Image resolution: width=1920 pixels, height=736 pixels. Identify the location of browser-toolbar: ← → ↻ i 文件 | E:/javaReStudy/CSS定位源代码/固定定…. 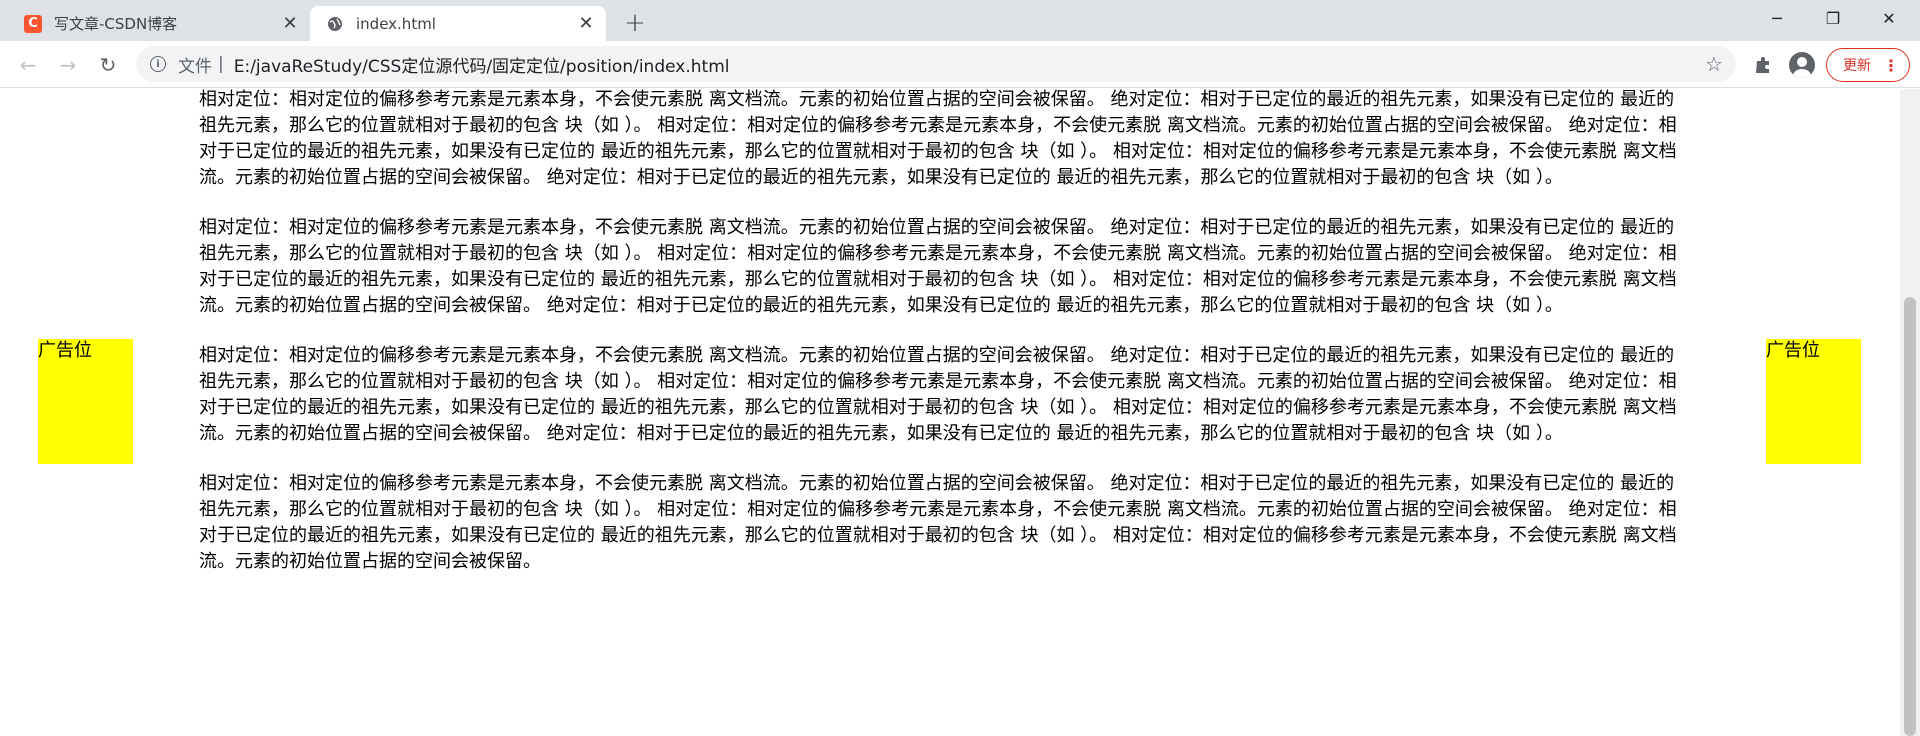
(960, 64).